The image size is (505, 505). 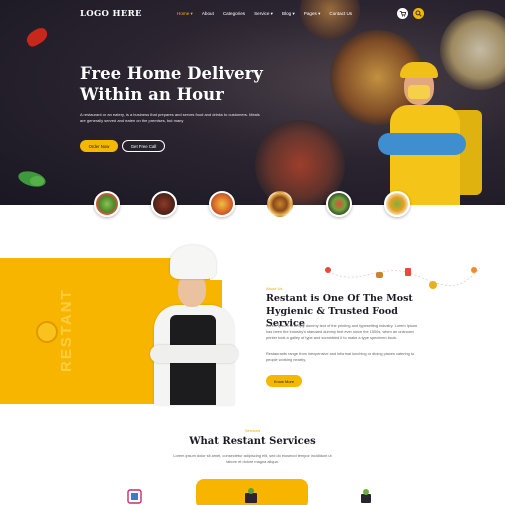 What do you see at coordinates (474, 270) in the screenshot?
I see `icecream-icon` at bounding box center [474, 270].